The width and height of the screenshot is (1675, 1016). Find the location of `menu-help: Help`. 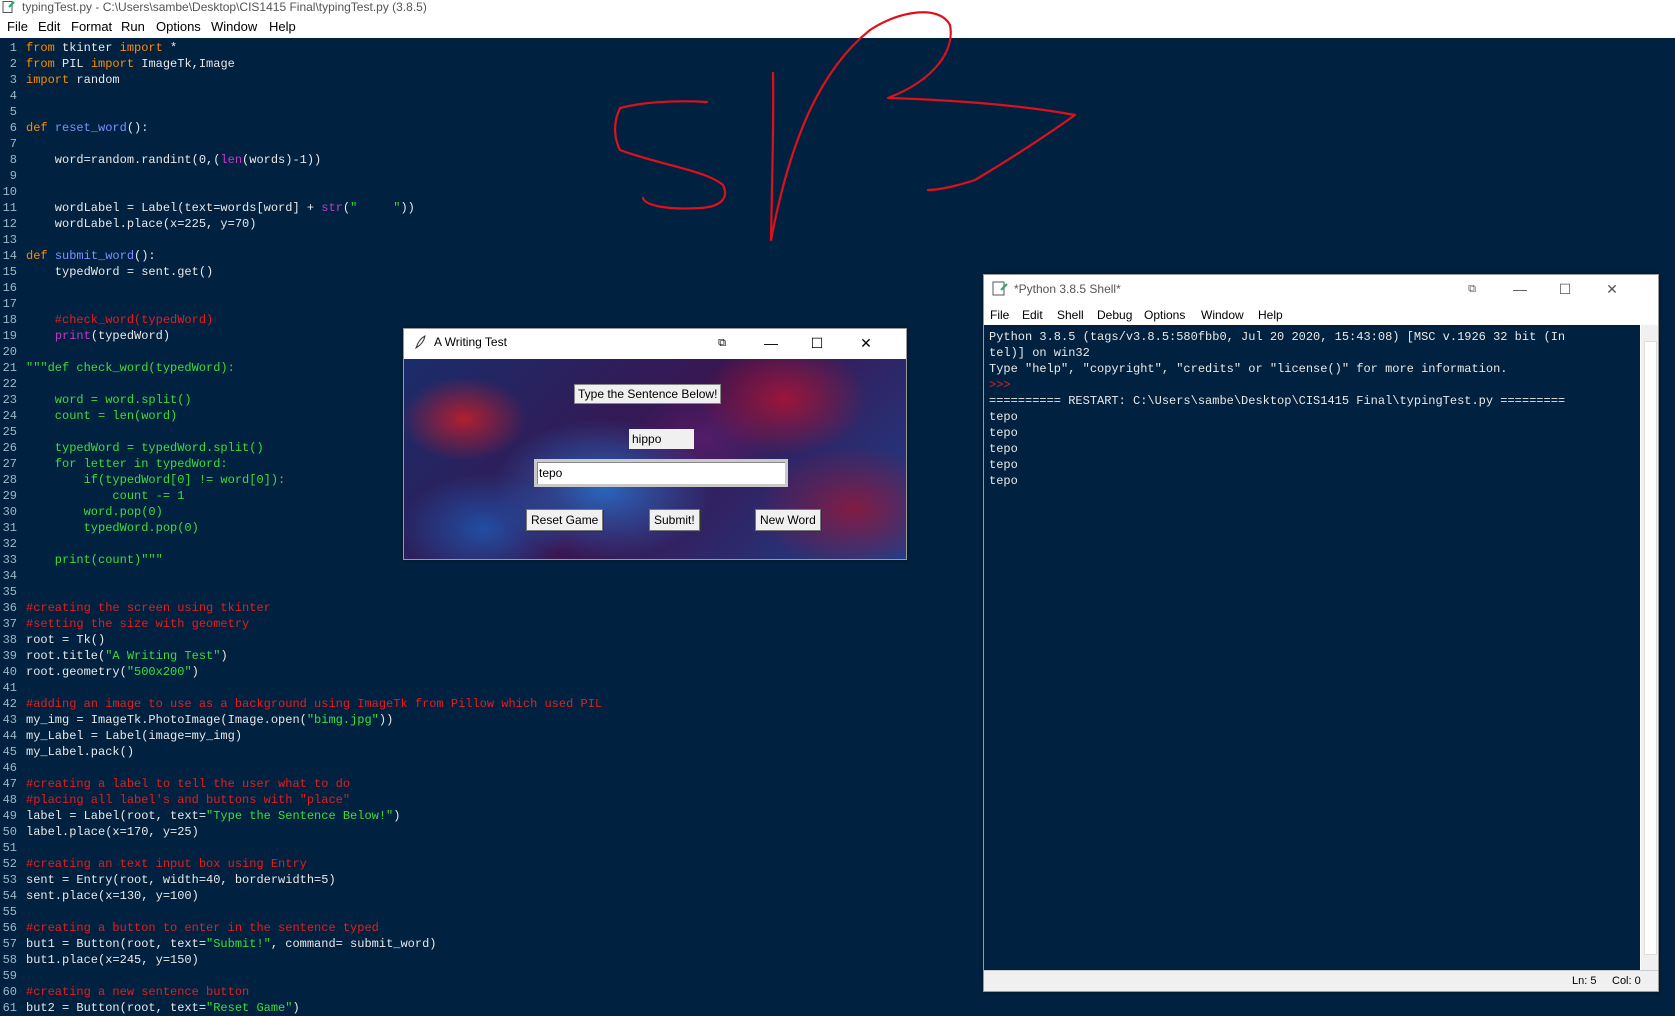

menu-help: Help is located at coordinates (282, 26).